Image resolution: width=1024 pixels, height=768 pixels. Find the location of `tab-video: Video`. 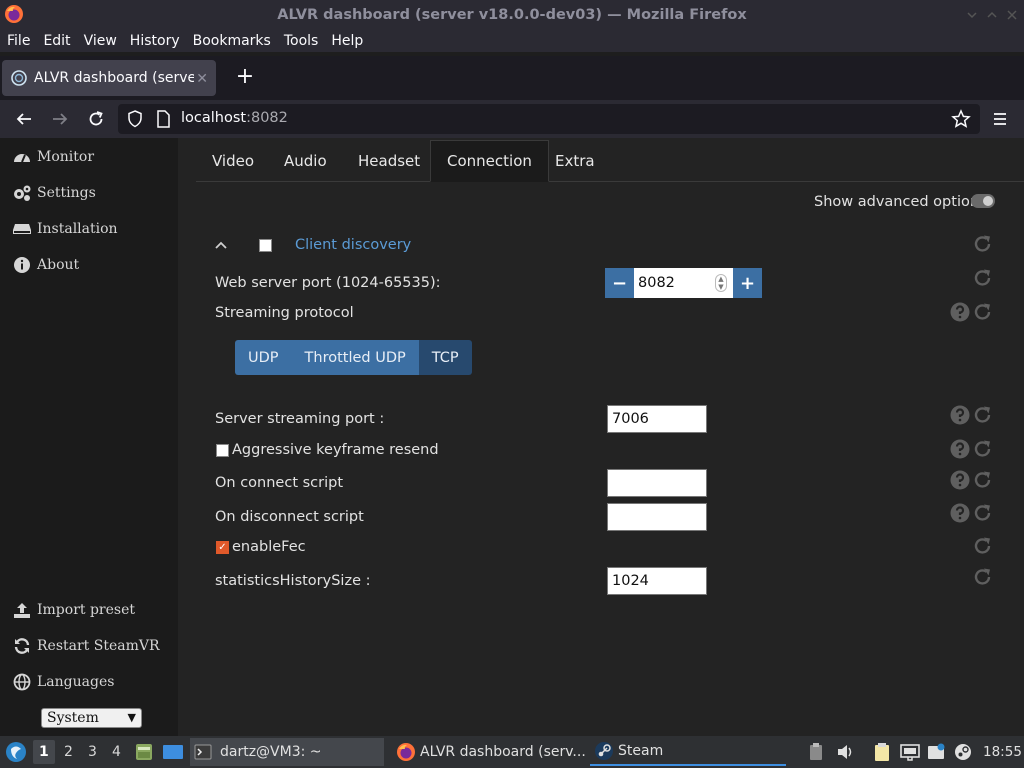

tab-video: Video is located at coordinates (233, 161).